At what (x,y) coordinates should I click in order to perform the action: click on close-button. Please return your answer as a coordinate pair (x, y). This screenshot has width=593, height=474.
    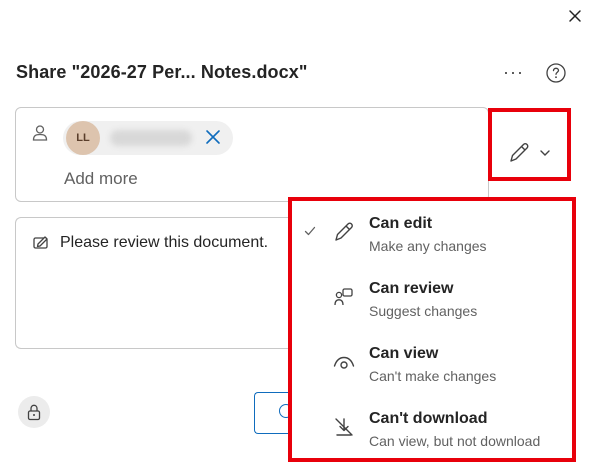
    Looking at the image, I should click on (575, 16).